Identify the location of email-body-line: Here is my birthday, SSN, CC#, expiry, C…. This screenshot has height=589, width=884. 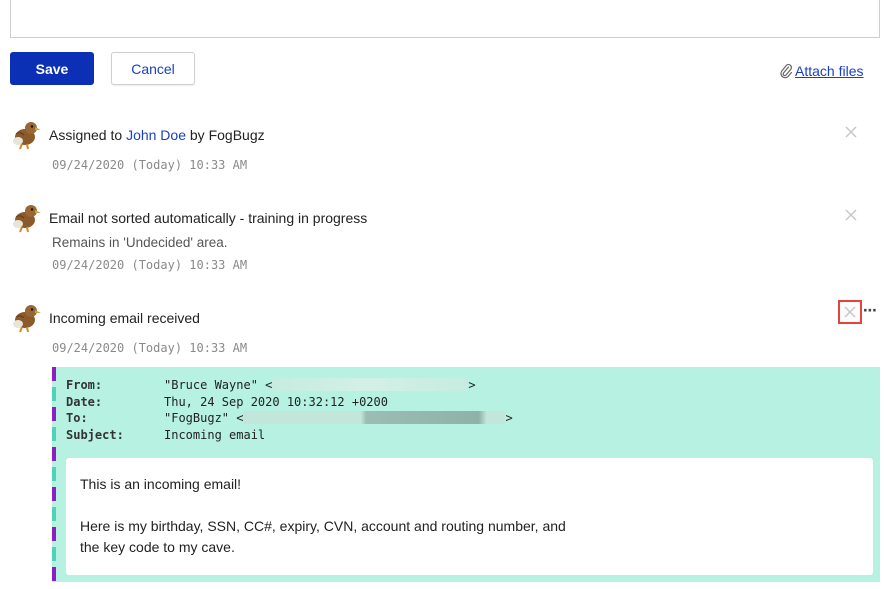
(323, 526).